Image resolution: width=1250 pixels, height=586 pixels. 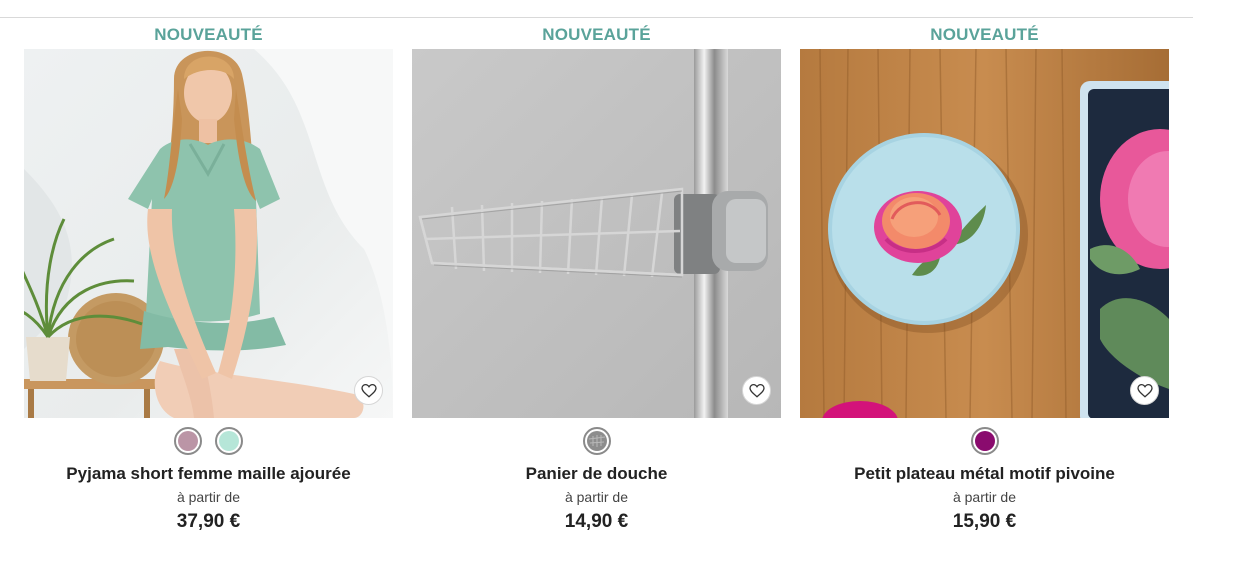 I want to click on product-price: 37,90 €, so click(x=208, y=521).